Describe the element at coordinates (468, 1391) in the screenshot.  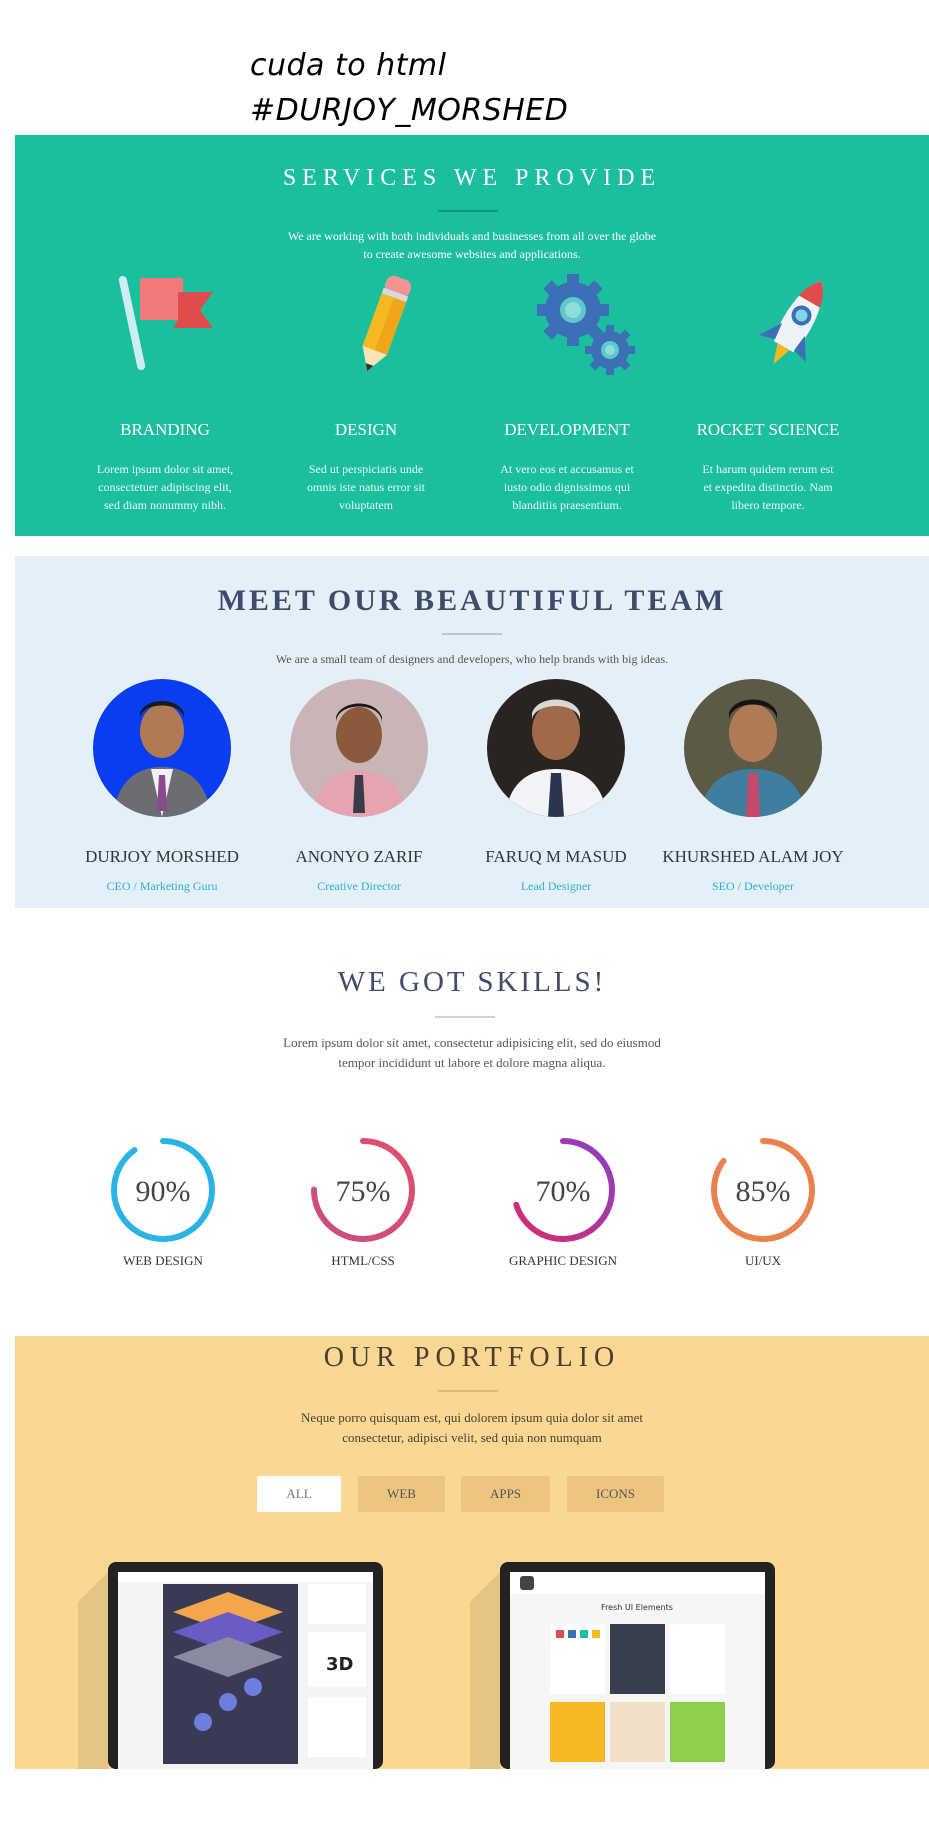
I see `portfolio-divider` at that location.